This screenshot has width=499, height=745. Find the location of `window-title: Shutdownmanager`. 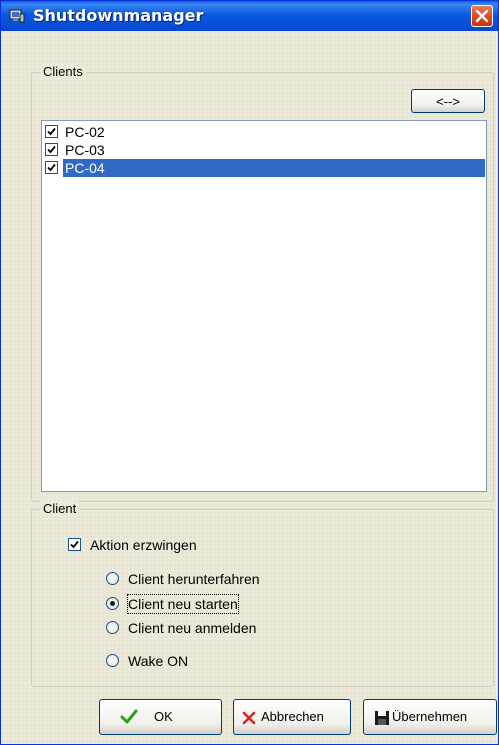

window-title: Shutdownmanager is located at coordinates (118, 15).